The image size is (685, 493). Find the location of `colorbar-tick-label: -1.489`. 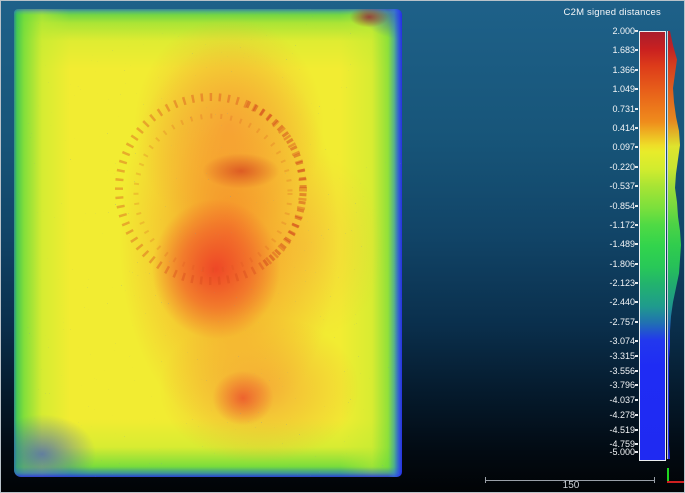

colorbar-tick-label: -1.489 is located at coordinates (622, 244).